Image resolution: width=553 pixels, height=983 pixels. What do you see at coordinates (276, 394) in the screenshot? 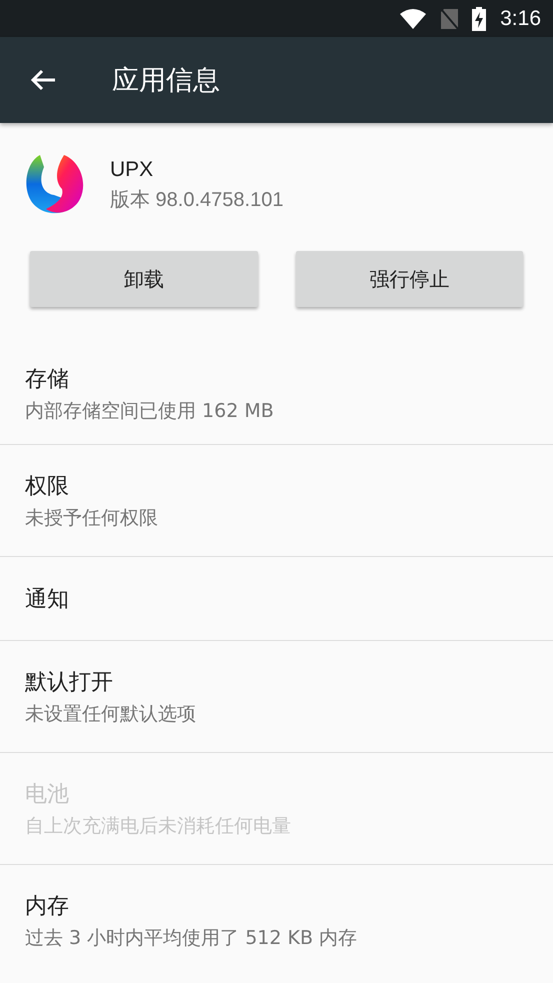
I see `settings-item: 存储 内部存储空间已使用 162 MB` at bounding box center [276, 394].